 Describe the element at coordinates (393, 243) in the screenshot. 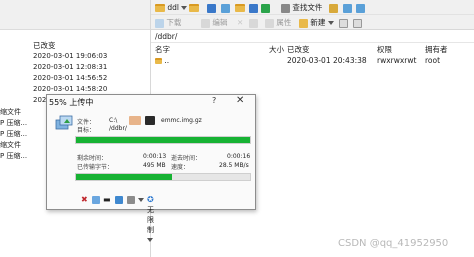

I see `watermark: CSDN @qq_41952950` at that location.